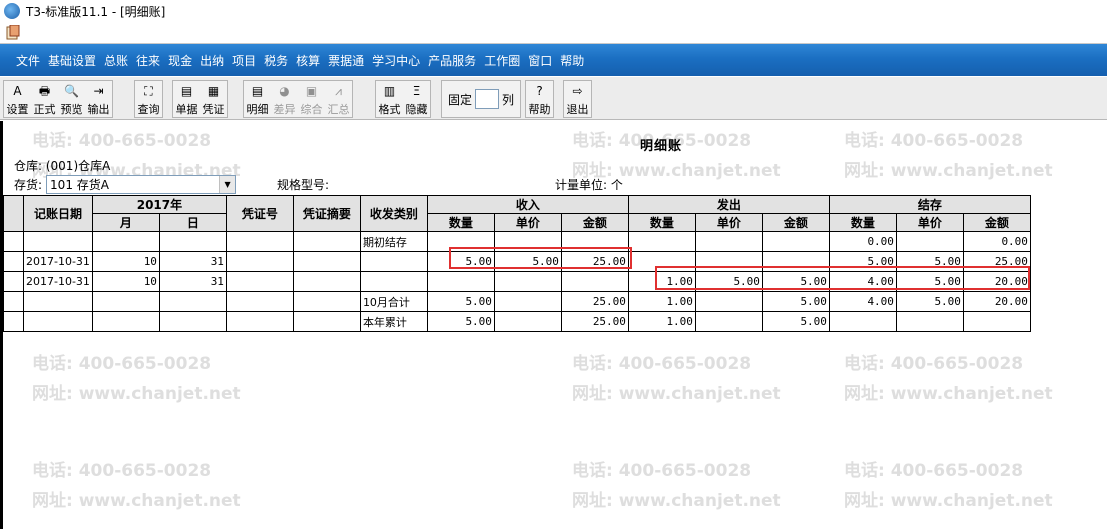  Describe the element at coordinates (311, 99) in the screenshot. I see `toolbar-button-group4-2: ▣ 综合` at that location.